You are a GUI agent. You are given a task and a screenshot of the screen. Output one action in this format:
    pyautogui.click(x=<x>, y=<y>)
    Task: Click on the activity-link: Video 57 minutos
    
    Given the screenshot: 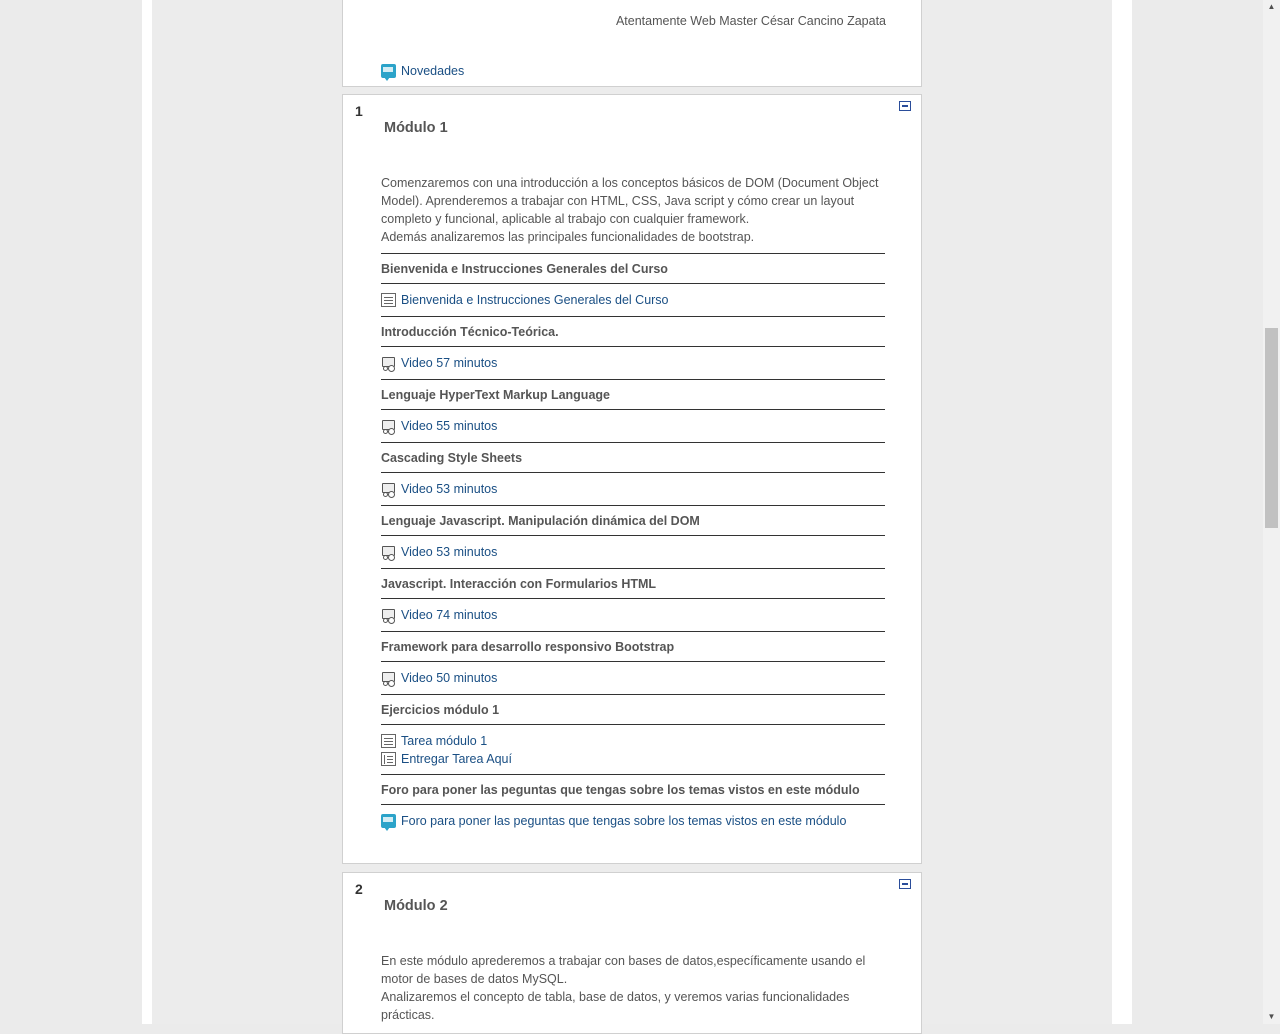 What is the action you would take?
    pyautogui.click(x=633, y=363)
    